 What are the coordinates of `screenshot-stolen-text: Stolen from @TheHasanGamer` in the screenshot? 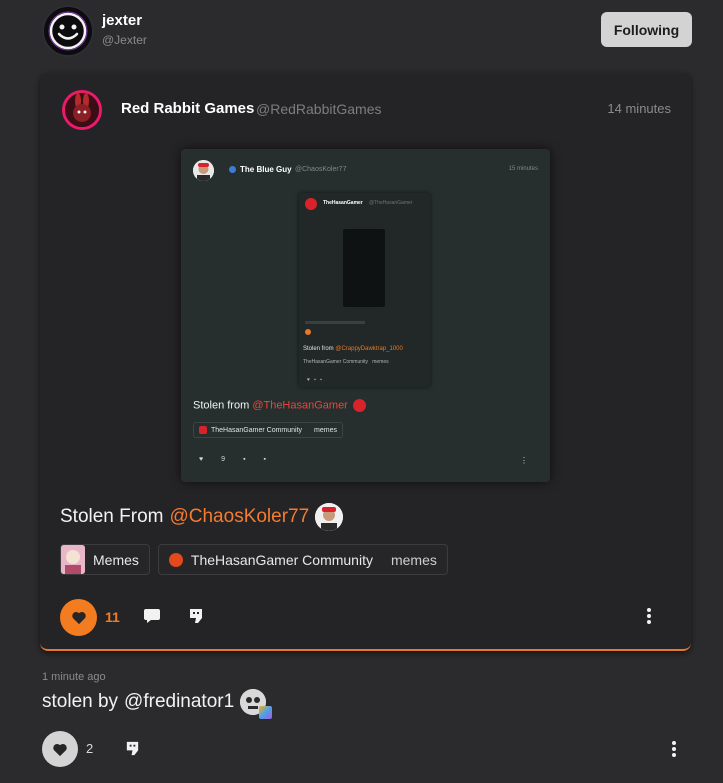 It's located at (279, 405).